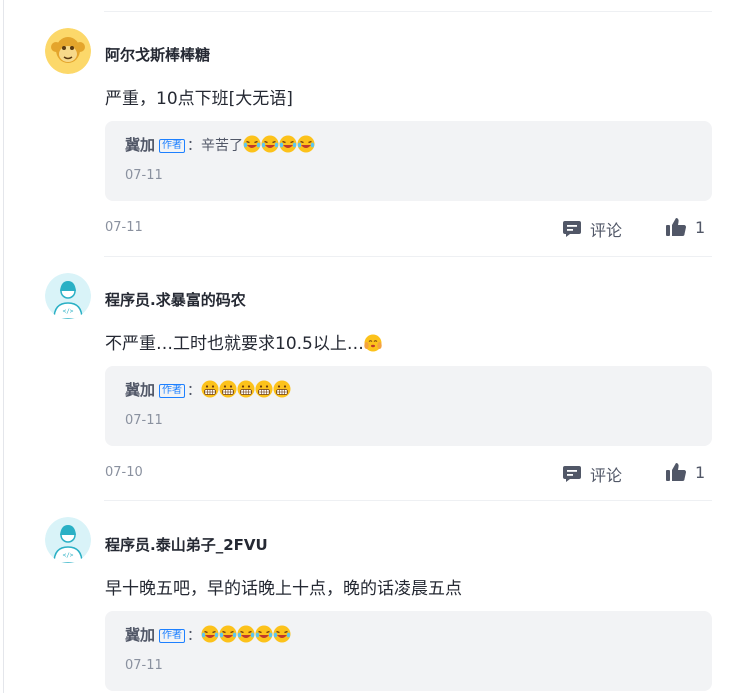  What do you see at coordinates (283, 589) in the screenshot?
I see `comment-content: 早十晚五吧，早的话晚上十点，晚的话凌晨五点` at bounding box center [283, 589].